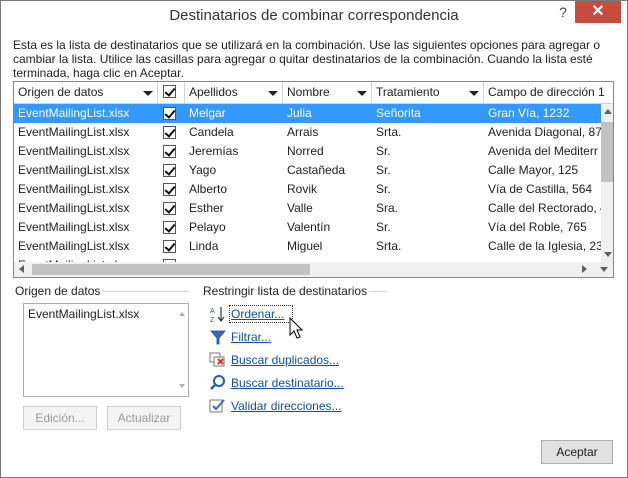 This screenshot has width=628, height=478. What do you see at coordinates (212, 311) in the screenshot?
I see `svg-text: A` at bounding box center [212, 311].